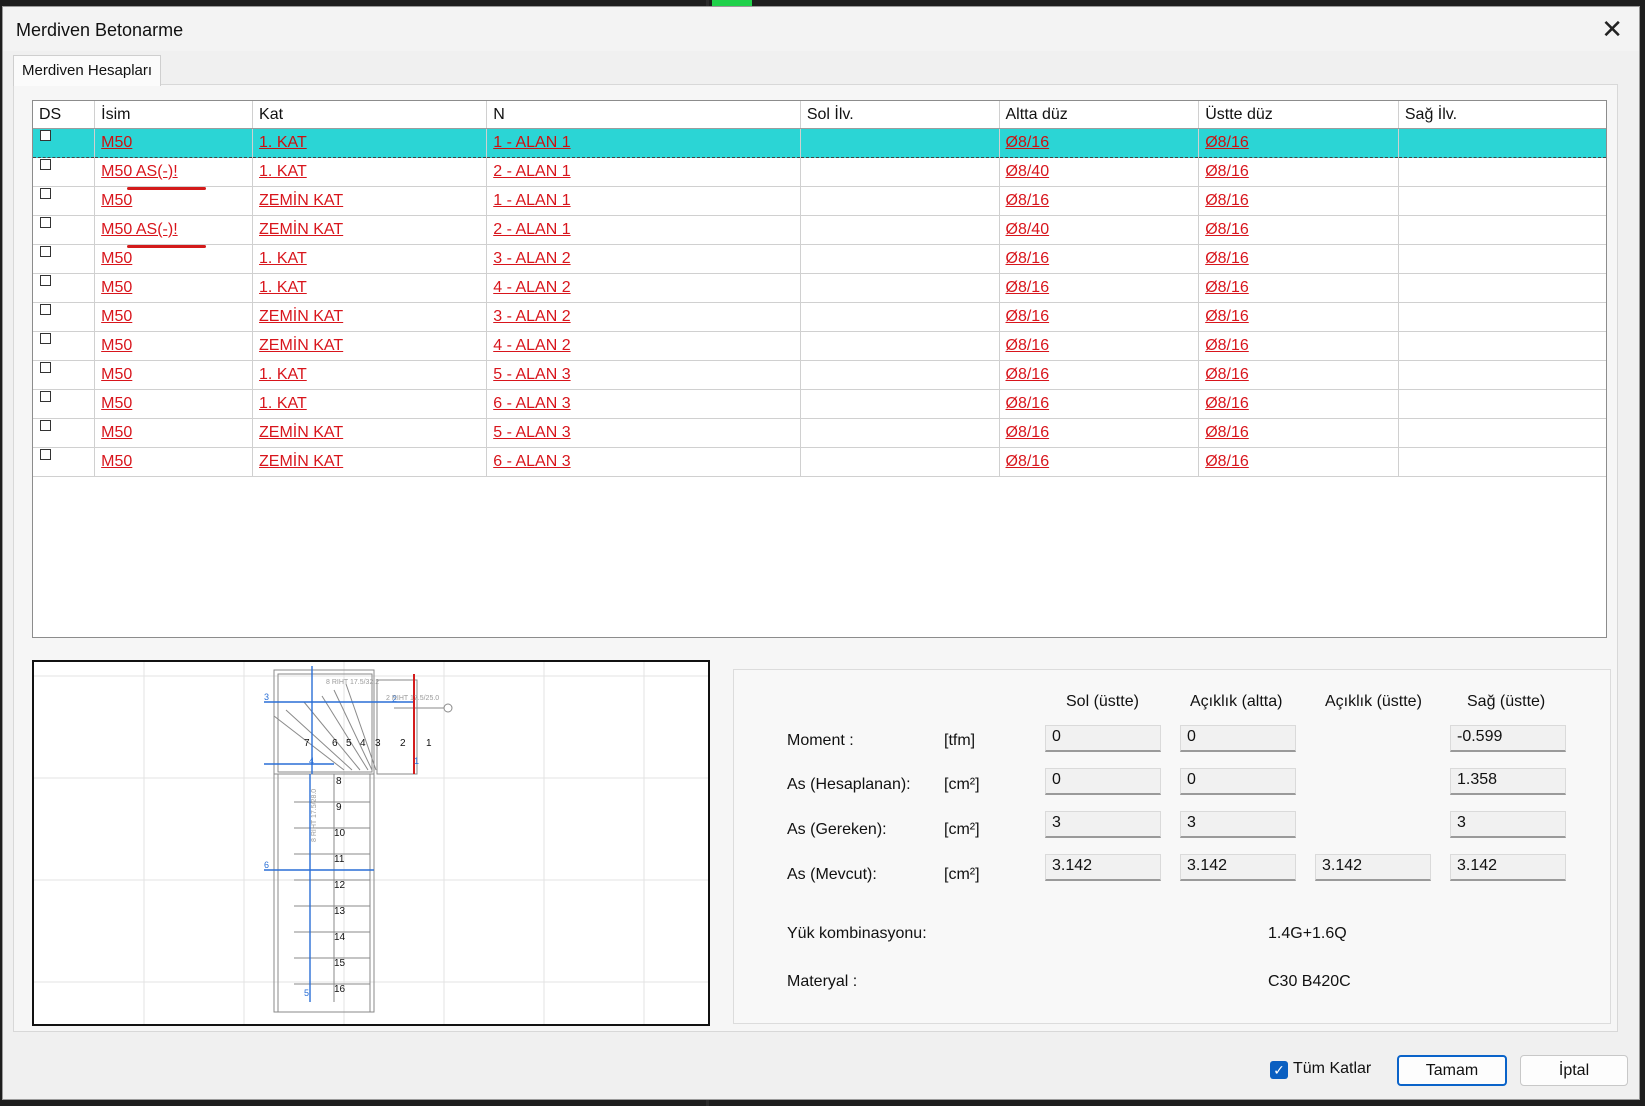  Describe the element at coordinates (1373, 867) in the screenshot. I see `as-mevcut-aciklik-ustte-field: 3.142` at that location.